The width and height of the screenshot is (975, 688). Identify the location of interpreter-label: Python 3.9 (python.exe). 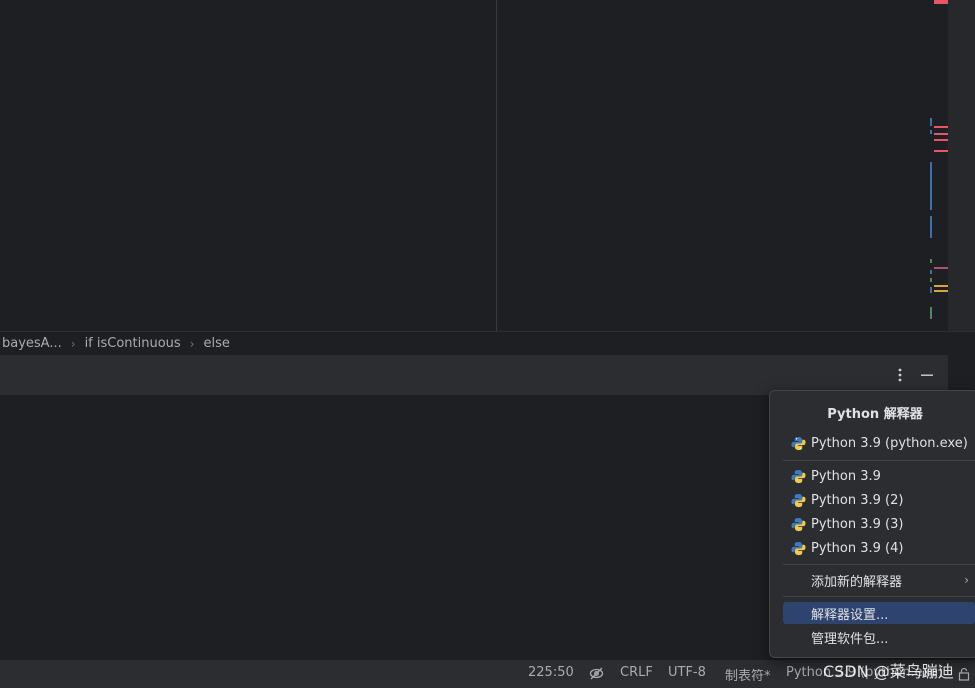
(889, 443).